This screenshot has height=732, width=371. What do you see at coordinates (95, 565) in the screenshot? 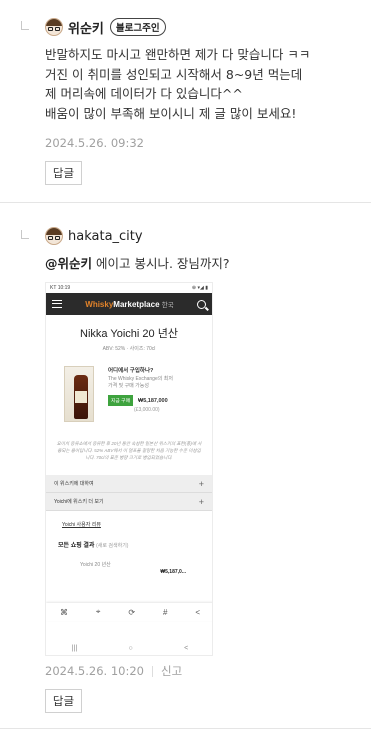
I see `result-item-name: Yoichi 20 년산` at bounding box center [95, 565].